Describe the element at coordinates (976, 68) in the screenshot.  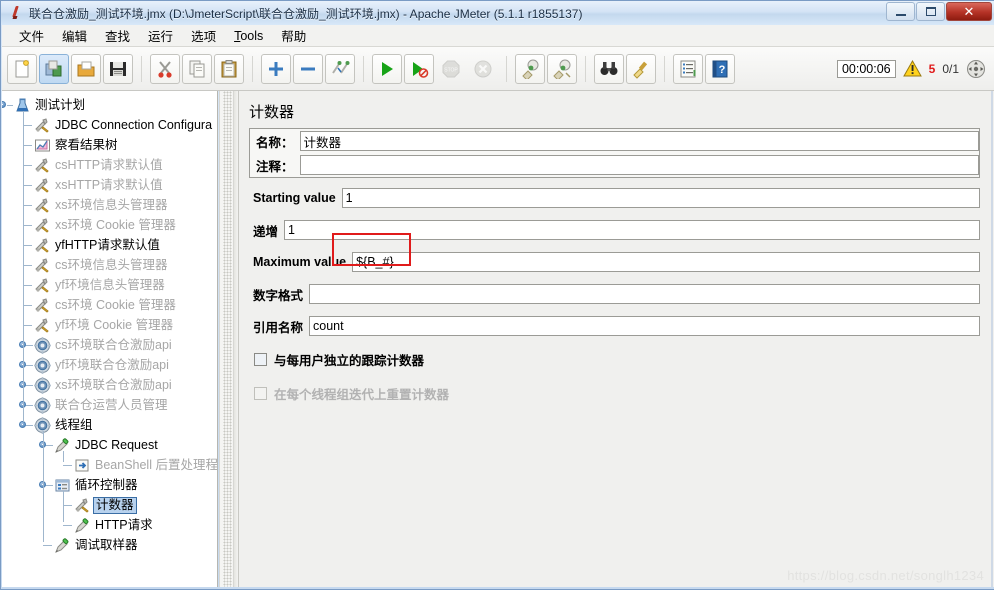
I see `expand-arrows-icon` at that location.